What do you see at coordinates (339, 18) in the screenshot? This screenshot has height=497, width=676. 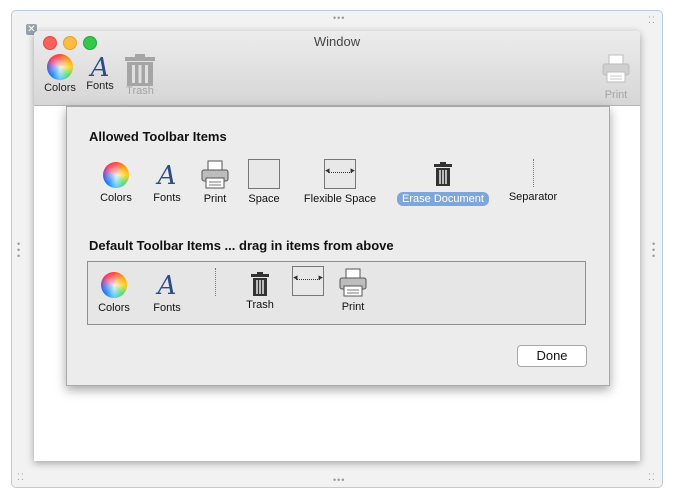 I see `top-resize-handle-icon: •••` at bounding box center [339, 18].